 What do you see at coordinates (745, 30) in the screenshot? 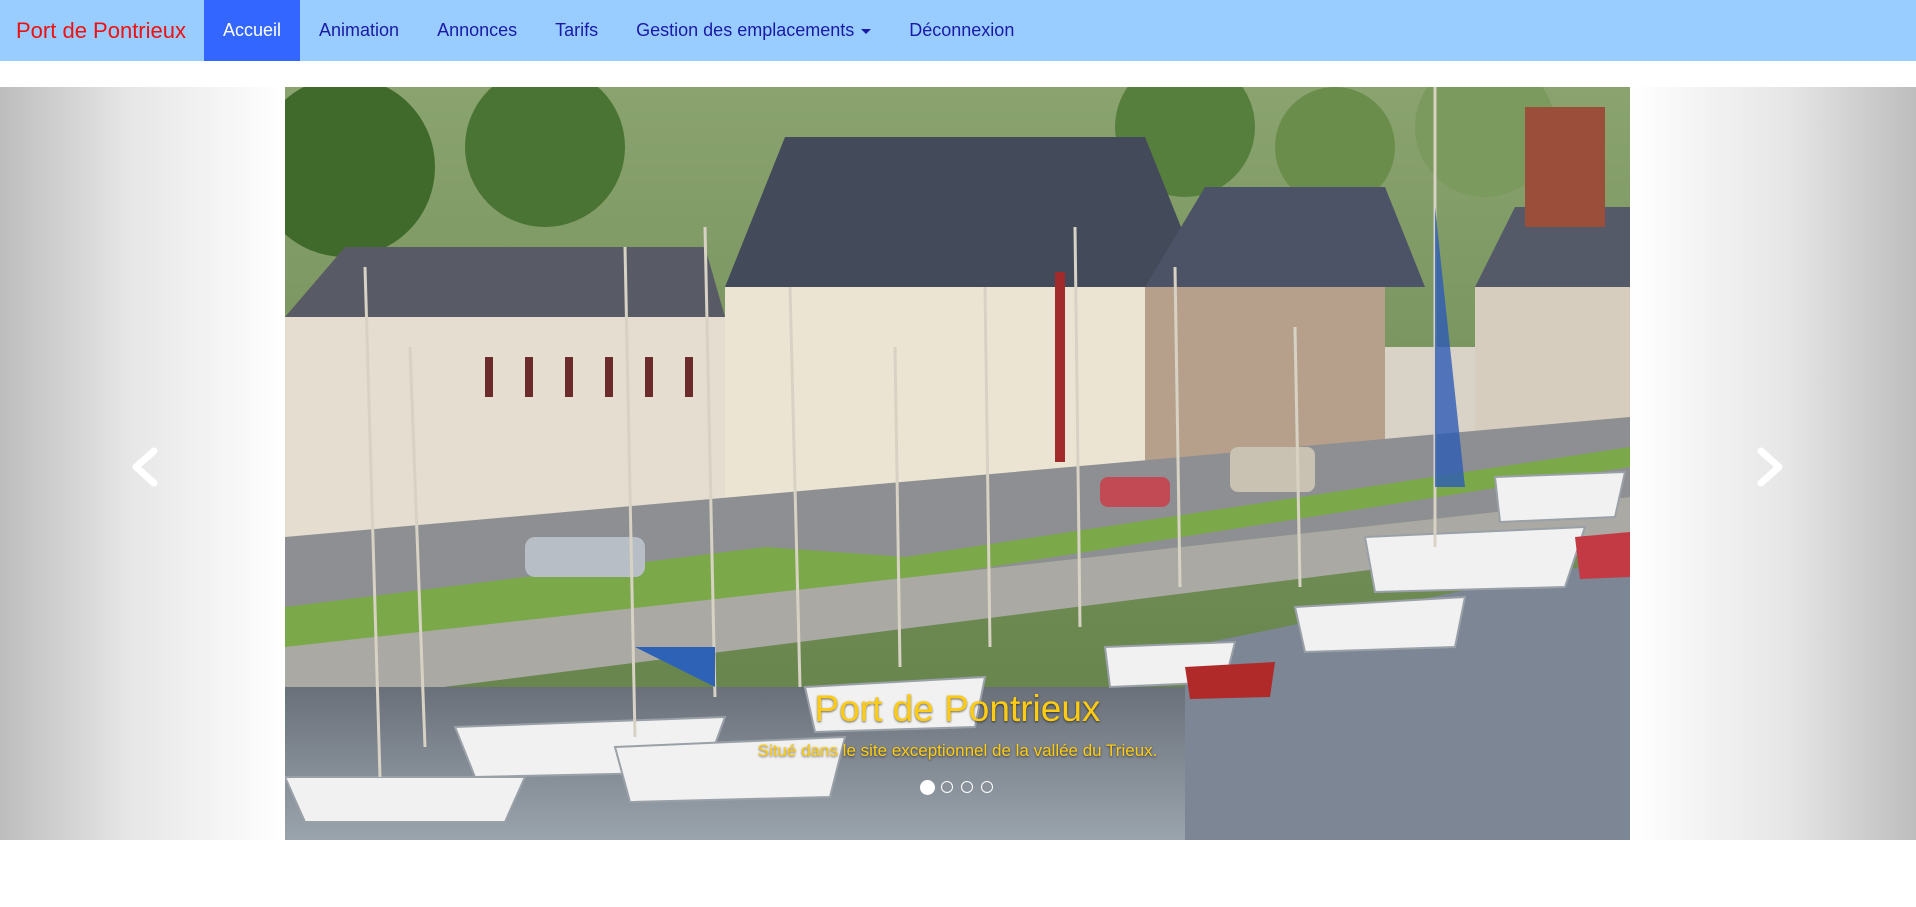
I see `nav-label-gestion-emplacements: Gestion des emplacements` at bounding box center [745, 30].